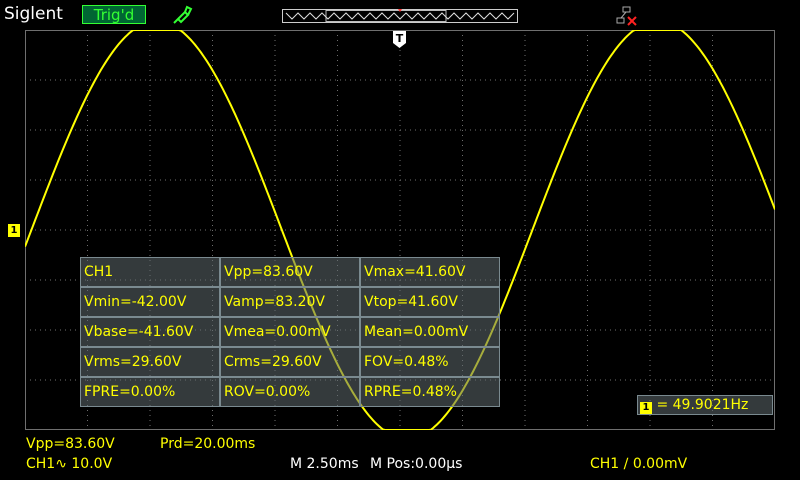  What do you see at coordinates (702, 405) in the screenshot?
I see `frequency-value: = 49.9021Hz` at bounding box center [702, 405].